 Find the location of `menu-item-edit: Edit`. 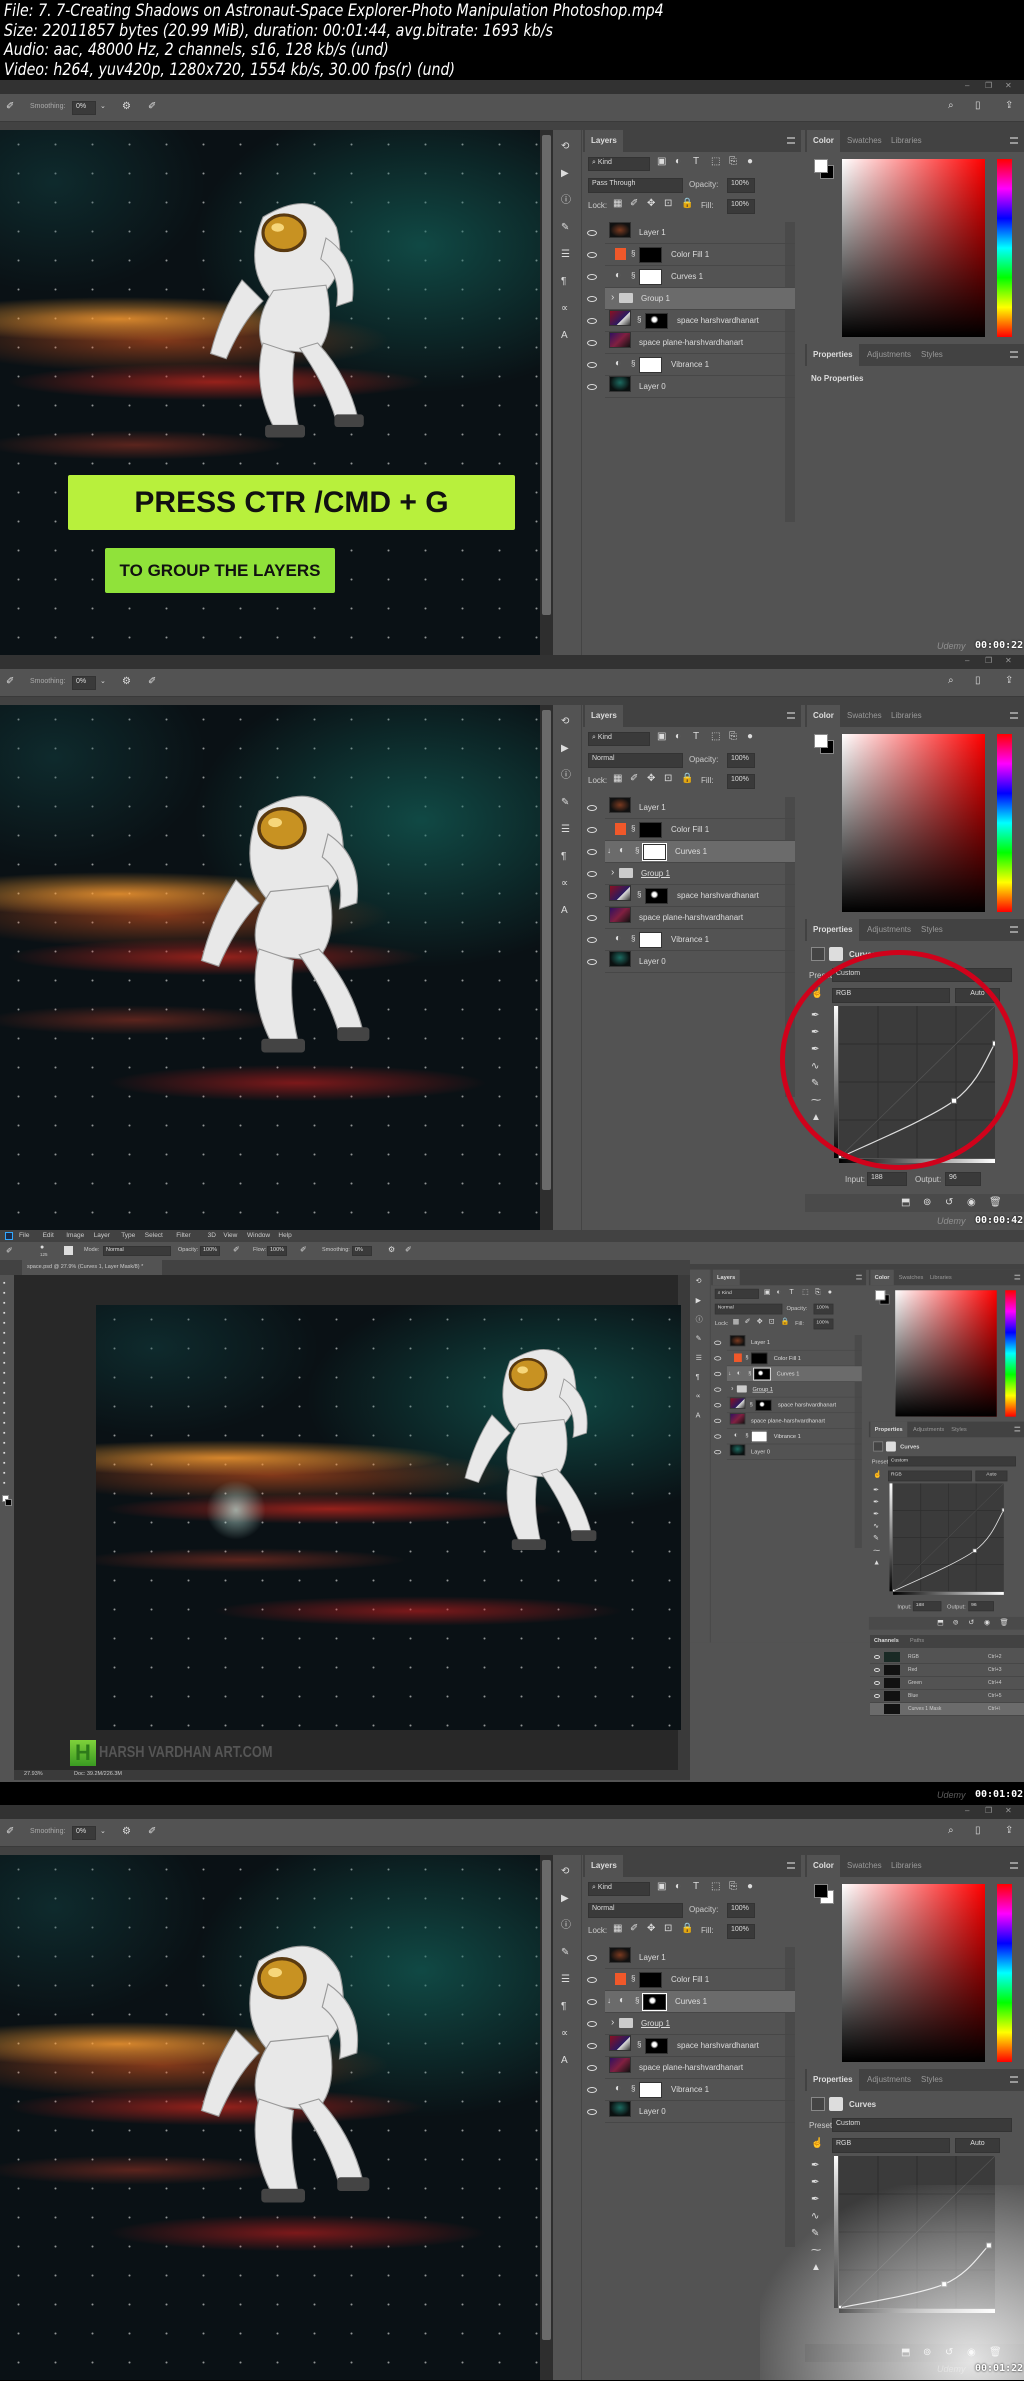

menu-item-edit: Edit is located at coordinates (48, 1235).